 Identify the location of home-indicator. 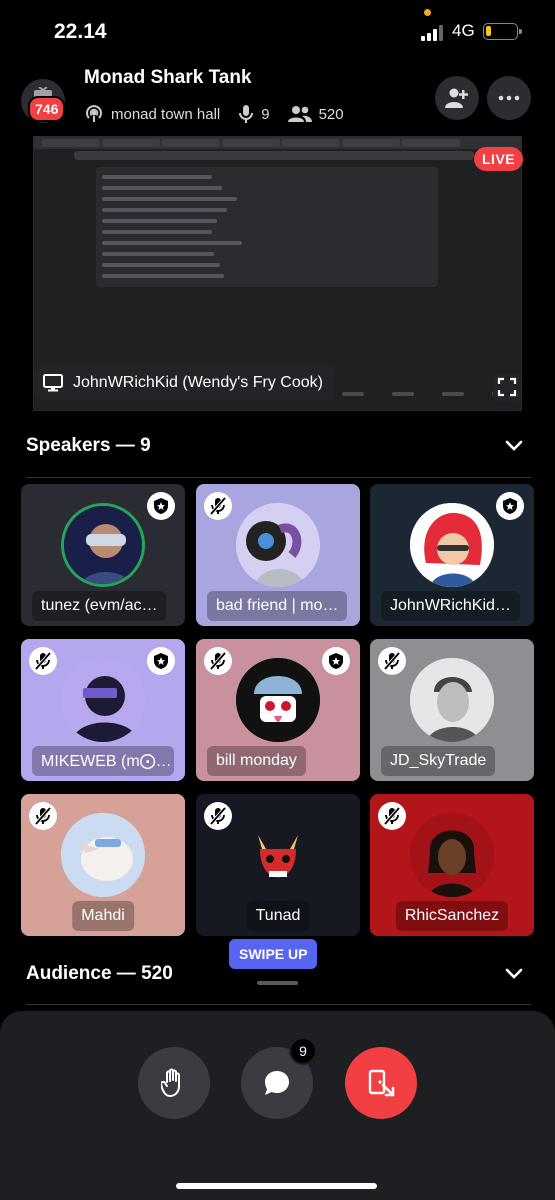
(276, 1186).